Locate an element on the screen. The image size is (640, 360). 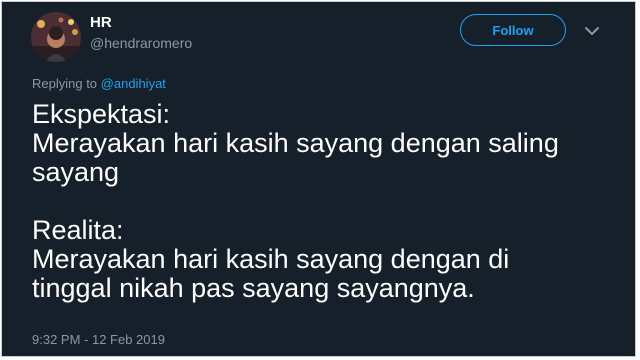
reply-prefix: Replying to is located at coordinates (65, 83).